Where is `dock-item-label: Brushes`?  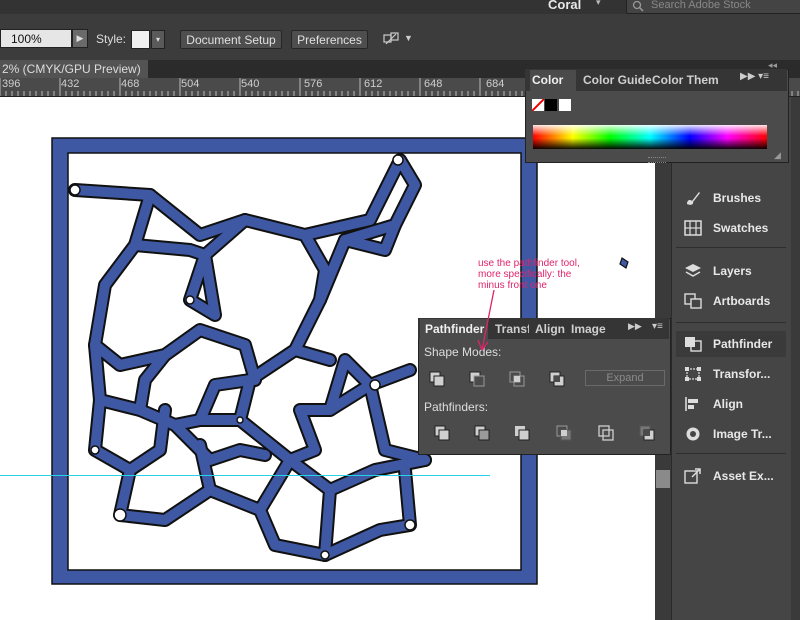
dock-item-label: Brushes is located at coordinates (737, 198).